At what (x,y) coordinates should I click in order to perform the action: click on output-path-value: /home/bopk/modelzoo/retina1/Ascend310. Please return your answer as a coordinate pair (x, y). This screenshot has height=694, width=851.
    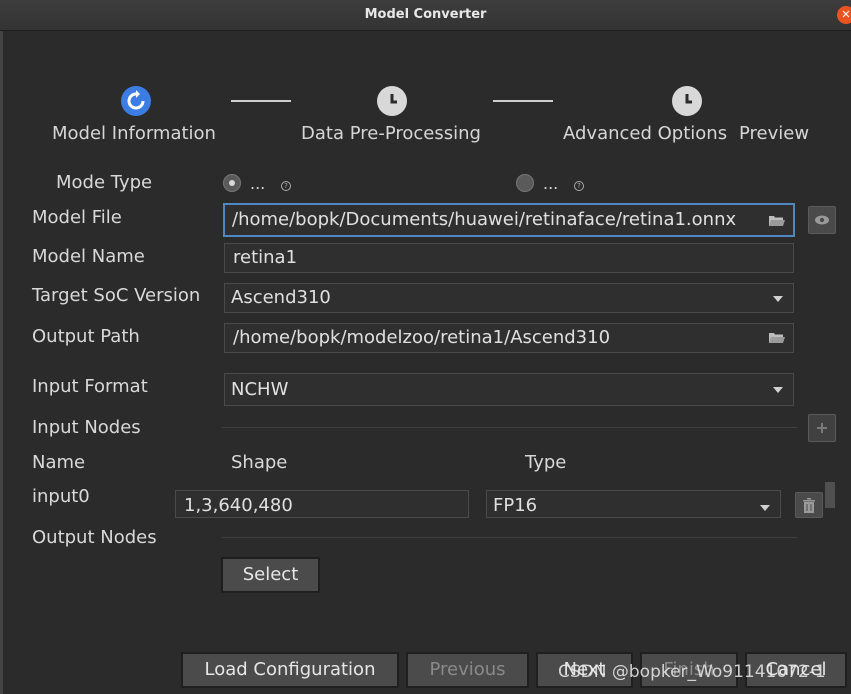
    Looking at the image, I should click on (422, 337).